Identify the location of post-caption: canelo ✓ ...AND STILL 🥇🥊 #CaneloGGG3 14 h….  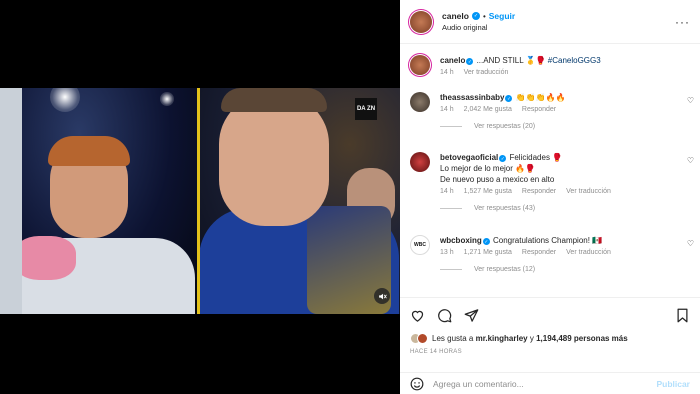
(550, 65).